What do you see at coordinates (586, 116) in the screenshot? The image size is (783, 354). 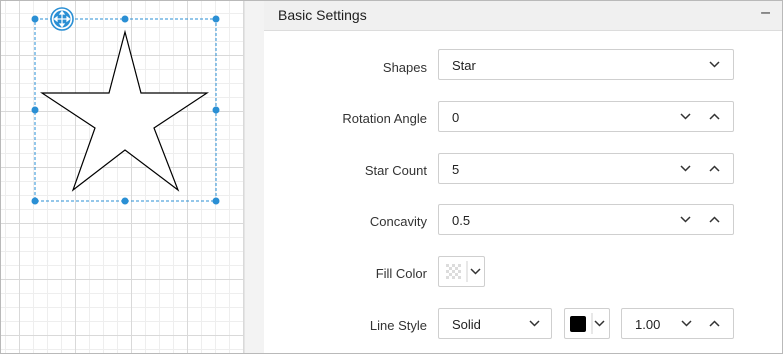 I see `rotation-angle-stepper: 0` at bounding box center [586, 116].